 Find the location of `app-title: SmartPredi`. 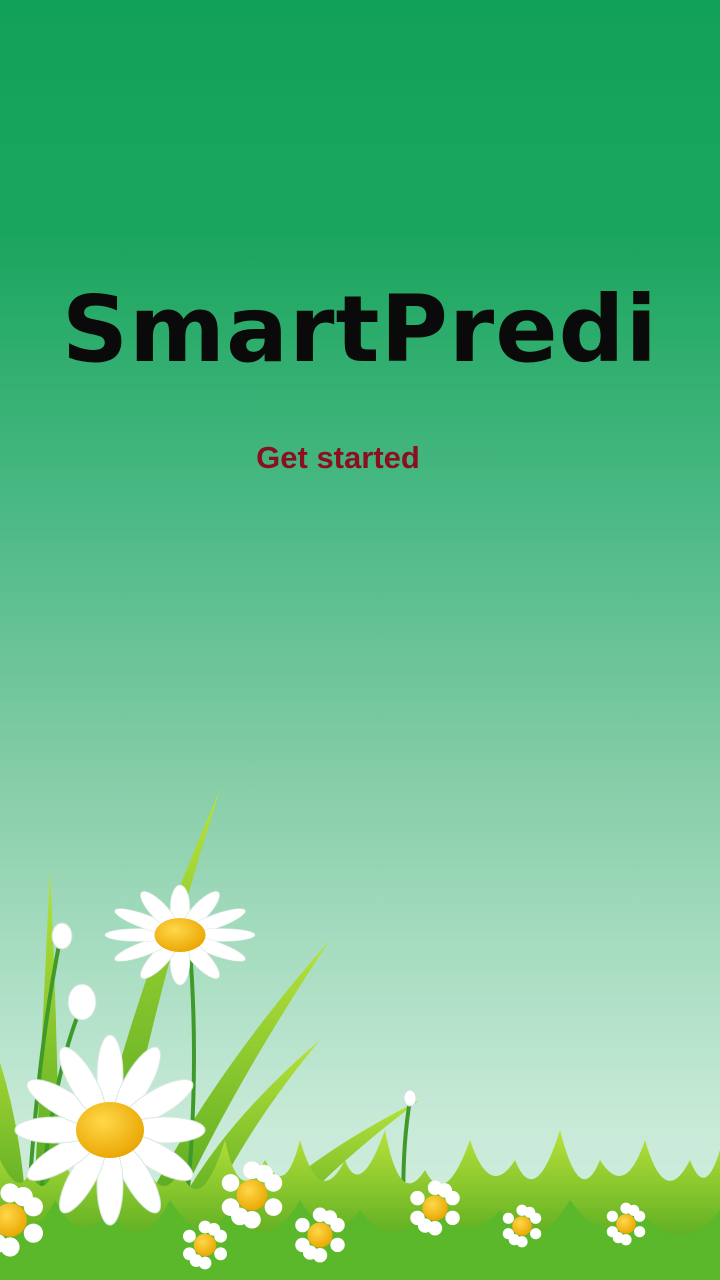

app-title: SmartPredi is located at coordinates (360, 329).